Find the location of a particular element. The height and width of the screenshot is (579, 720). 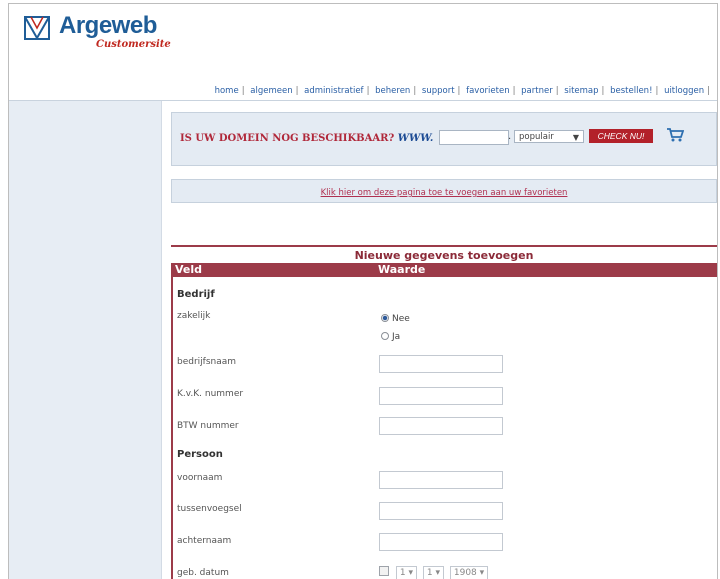

year-select: 1908 ▾ is located at coordinates (469, 572).